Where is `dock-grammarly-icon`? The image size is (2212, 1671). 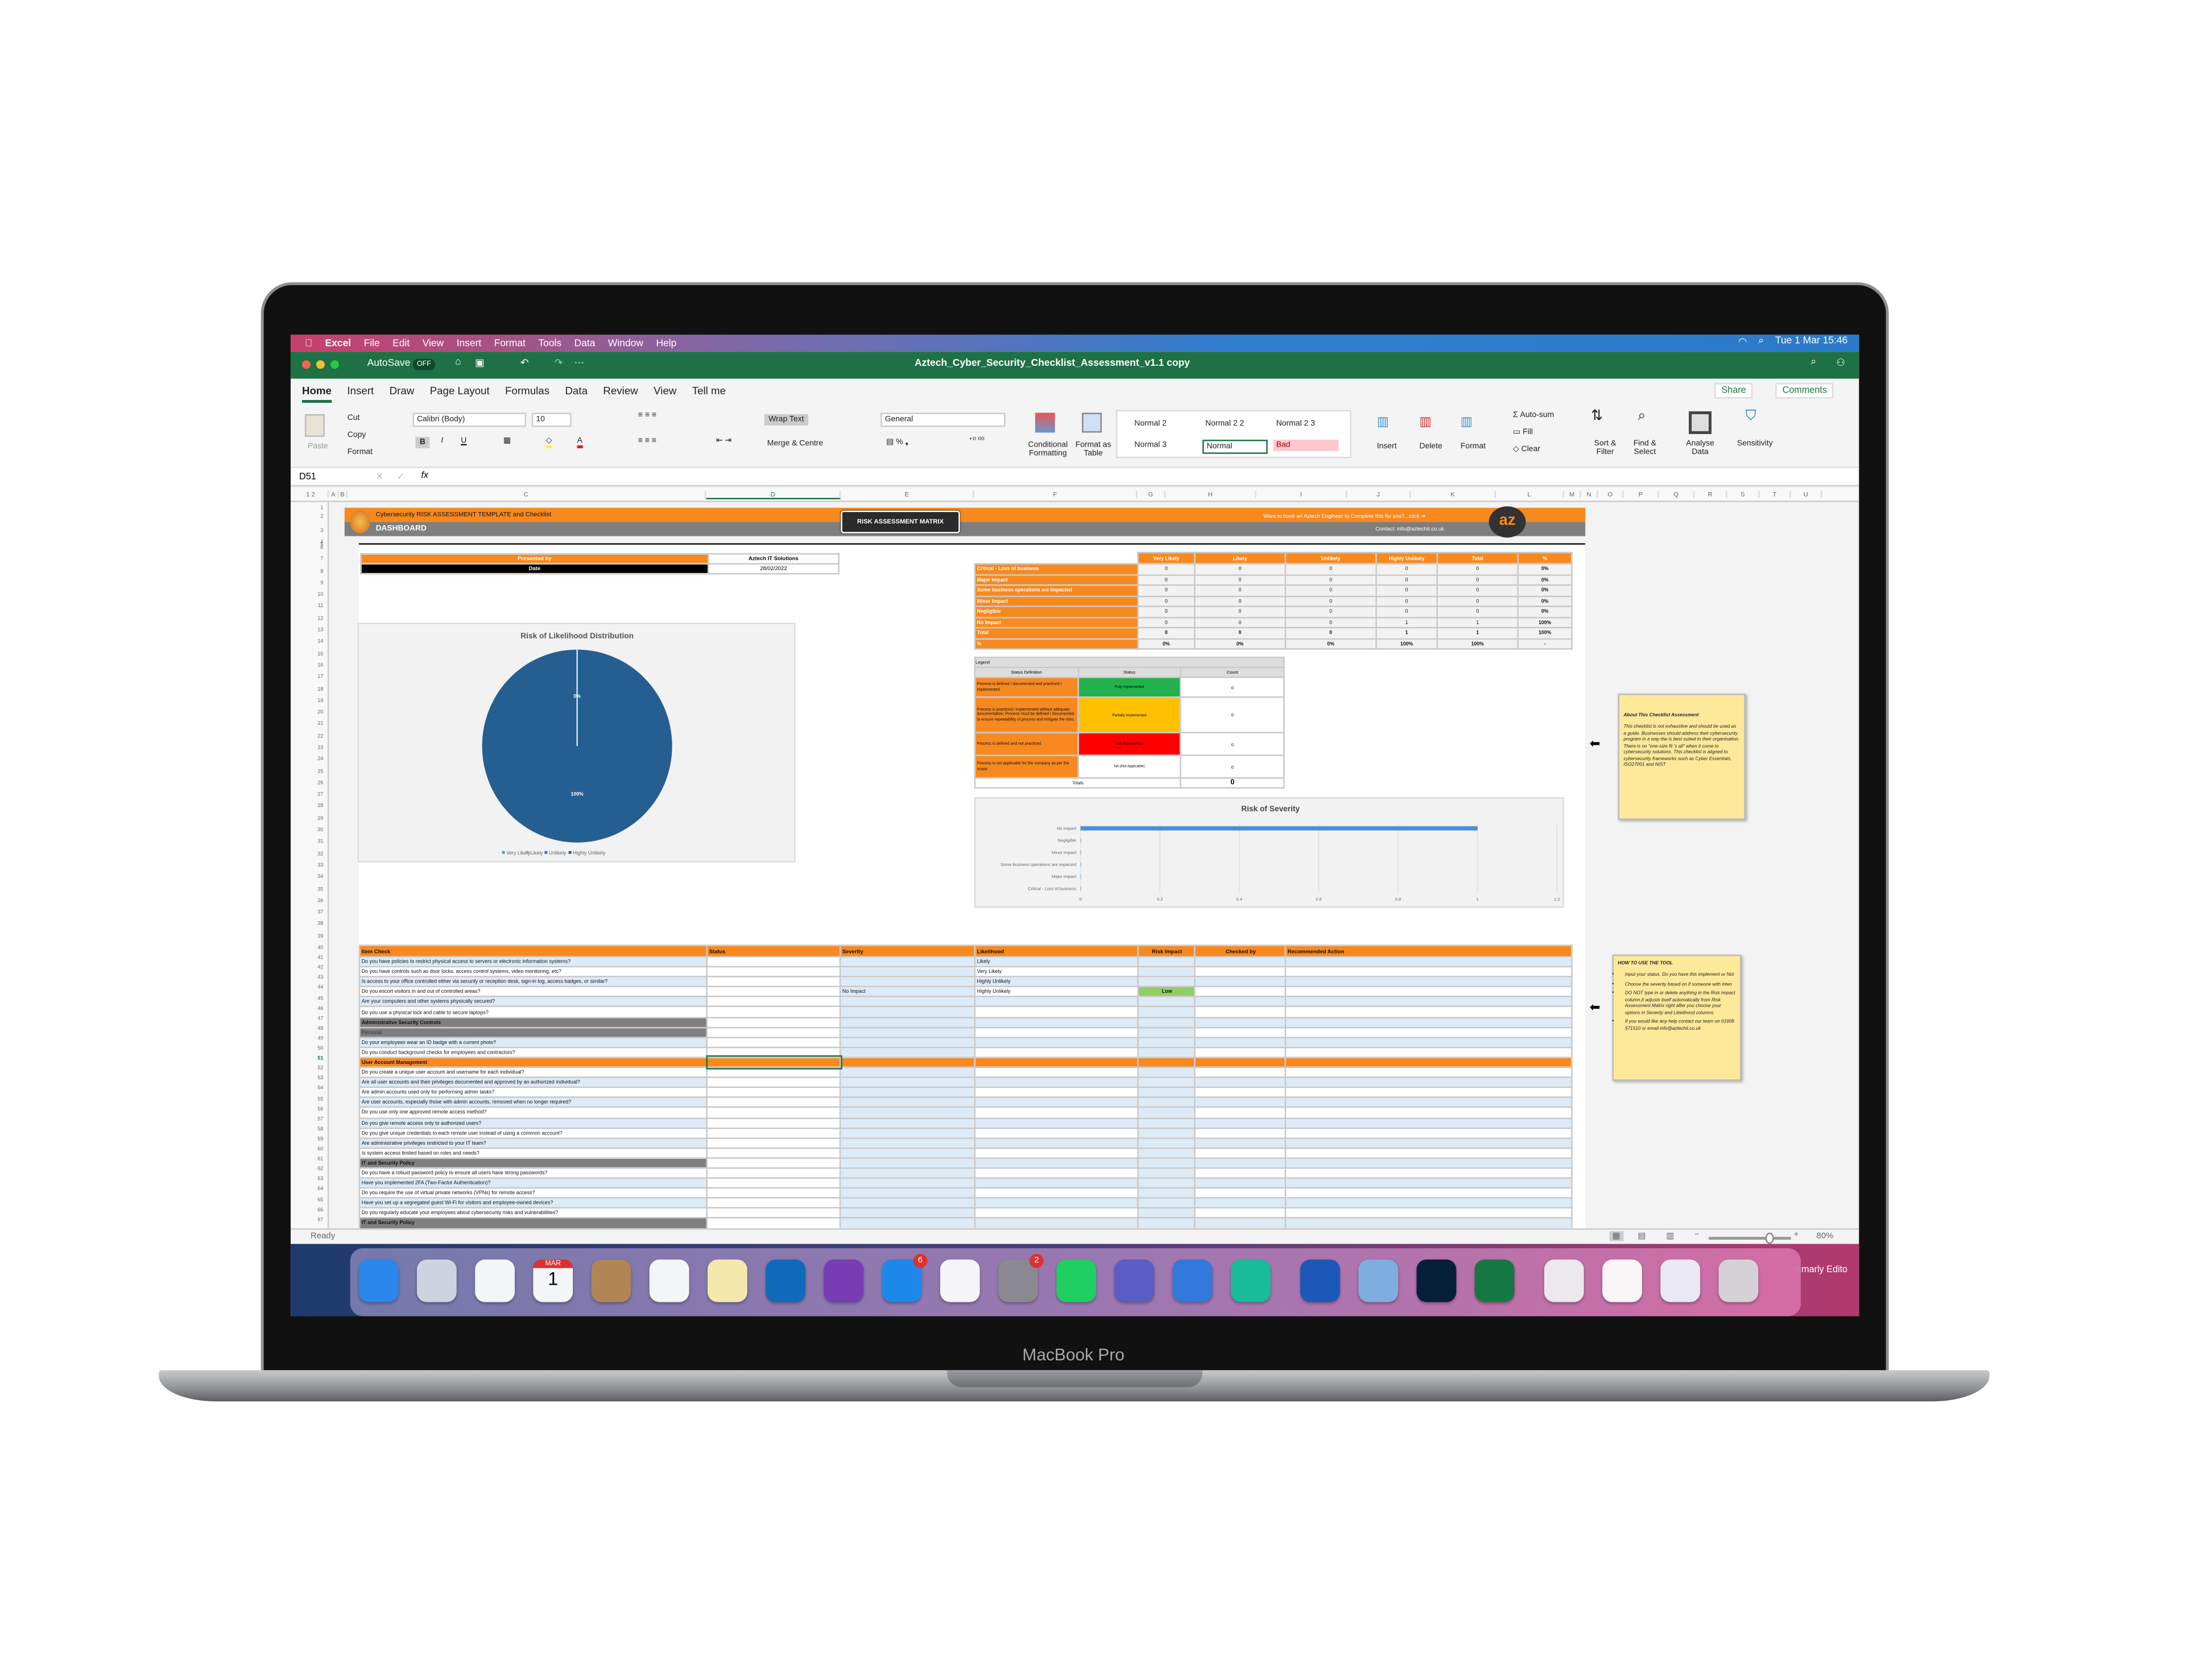
dock-grammarly-icon is located at coordinates (1250, 1280).